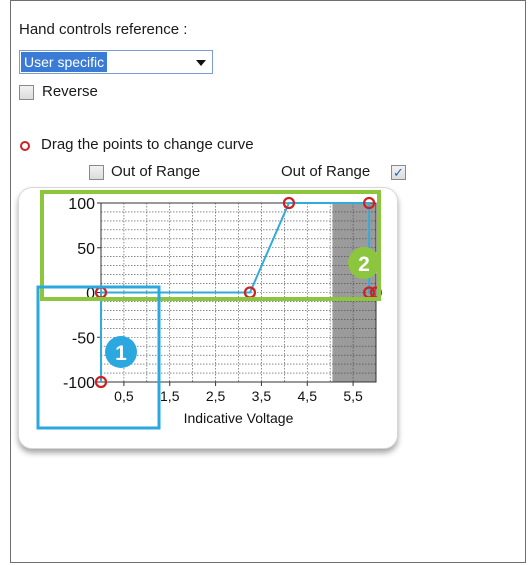 This screenshot has height=565, width=528. What do you see at coordinates (81, 204) in the screenshot?
I see `y-tick-label: 100` at bounding box center [81, 204].